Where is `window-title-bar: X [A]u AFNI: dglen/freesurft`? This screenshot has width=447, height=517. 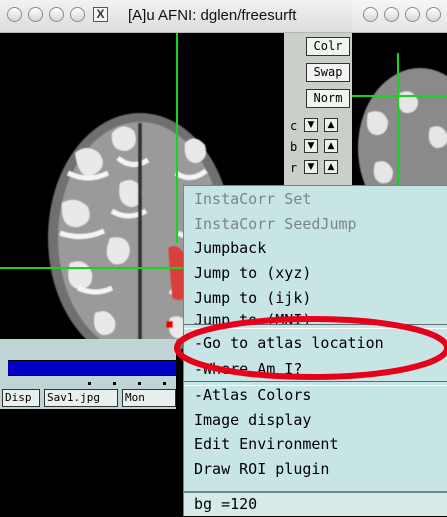 window-title-bar: X [A]u AFNI: dglen/freesurft is located at coordinates (176, 16).